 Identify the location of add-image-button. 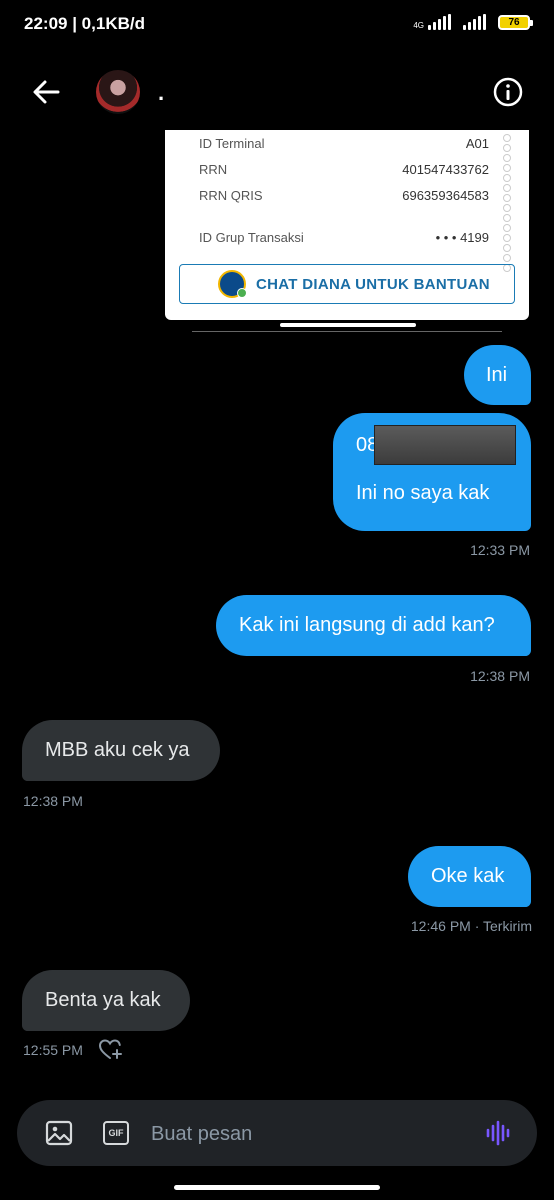
(59, 1133).